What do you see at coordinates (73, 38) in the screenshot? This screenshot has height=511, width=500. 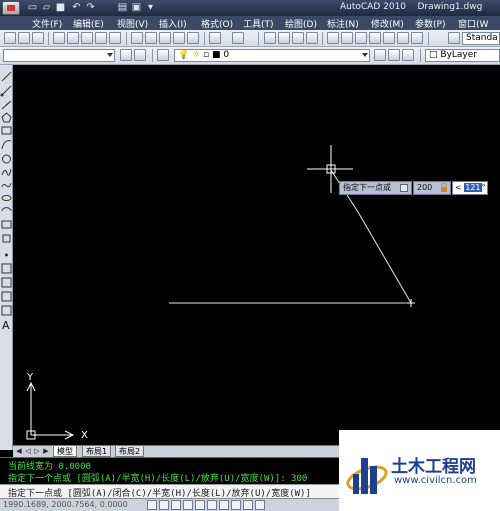 I see `plot-preview-icon` at bounding box center [73, 38].